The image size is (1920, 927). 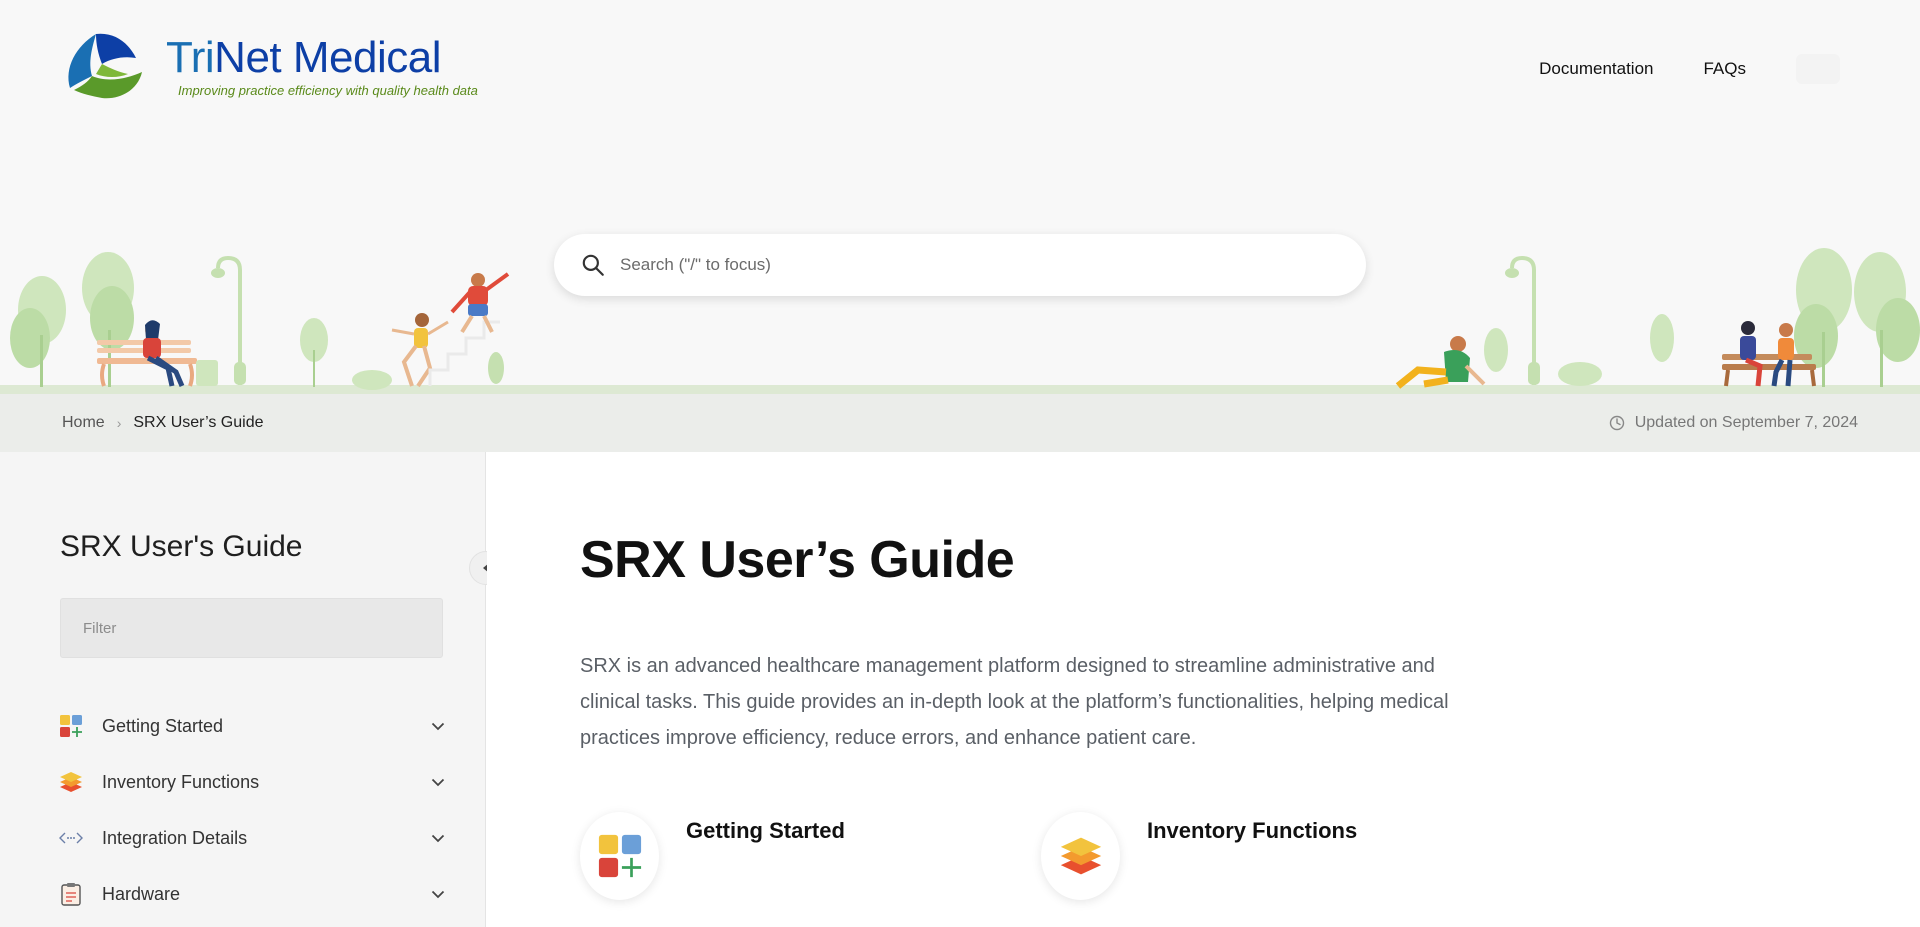 What do you see at coordinates (970, 265) in the screenshot?
I see `search-input` at bounding box center [970, 265].